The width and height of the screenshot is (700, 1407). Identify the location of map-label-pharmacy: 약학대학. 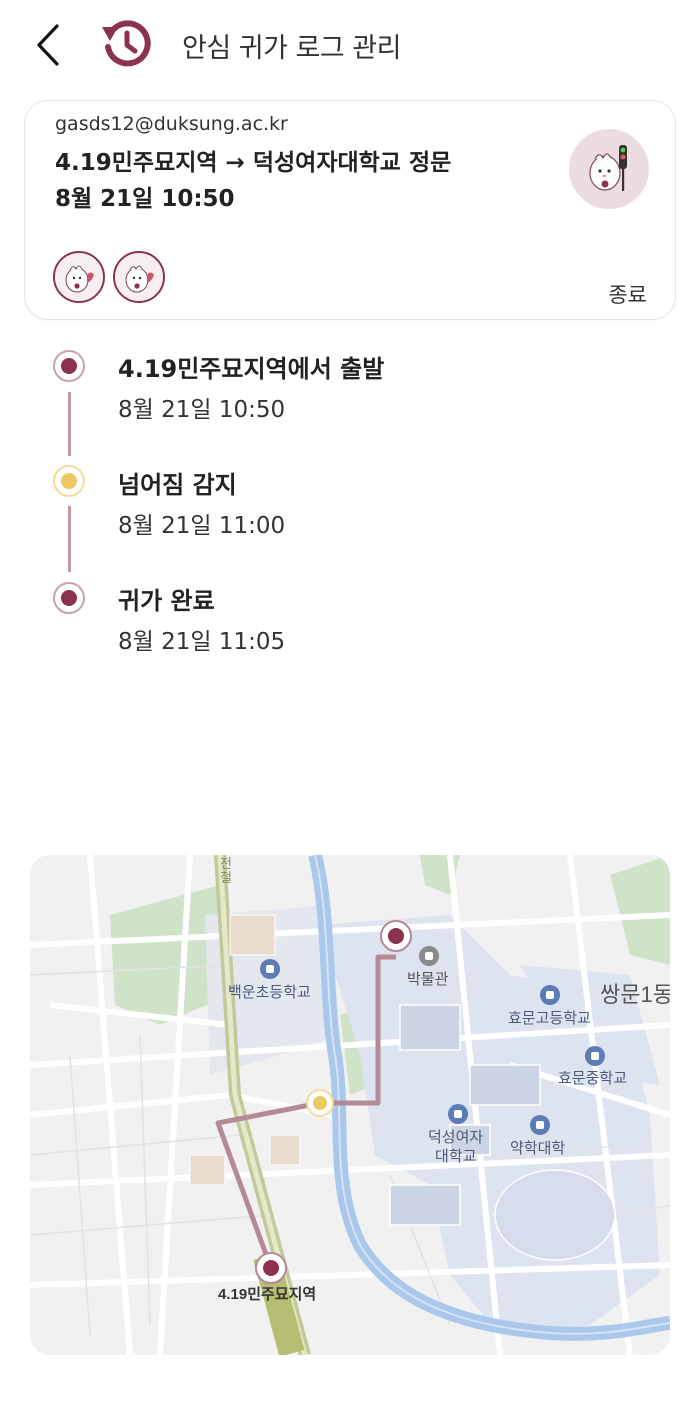
(538, 1148).